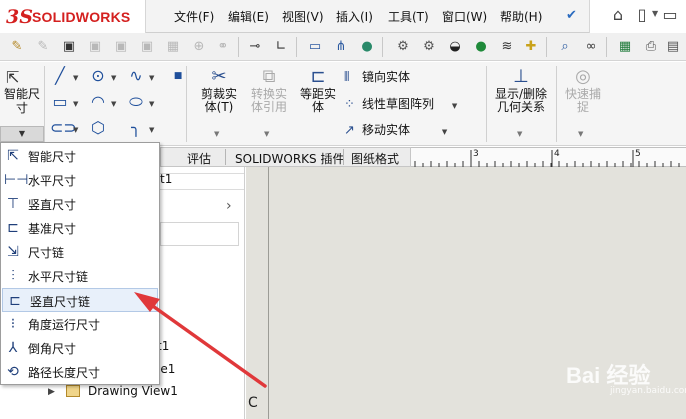 The image size is (686, 419). Describe the element at coordinates (199, 47) in the screenshot. I see `center-mark-icon: ⊕` at that location.